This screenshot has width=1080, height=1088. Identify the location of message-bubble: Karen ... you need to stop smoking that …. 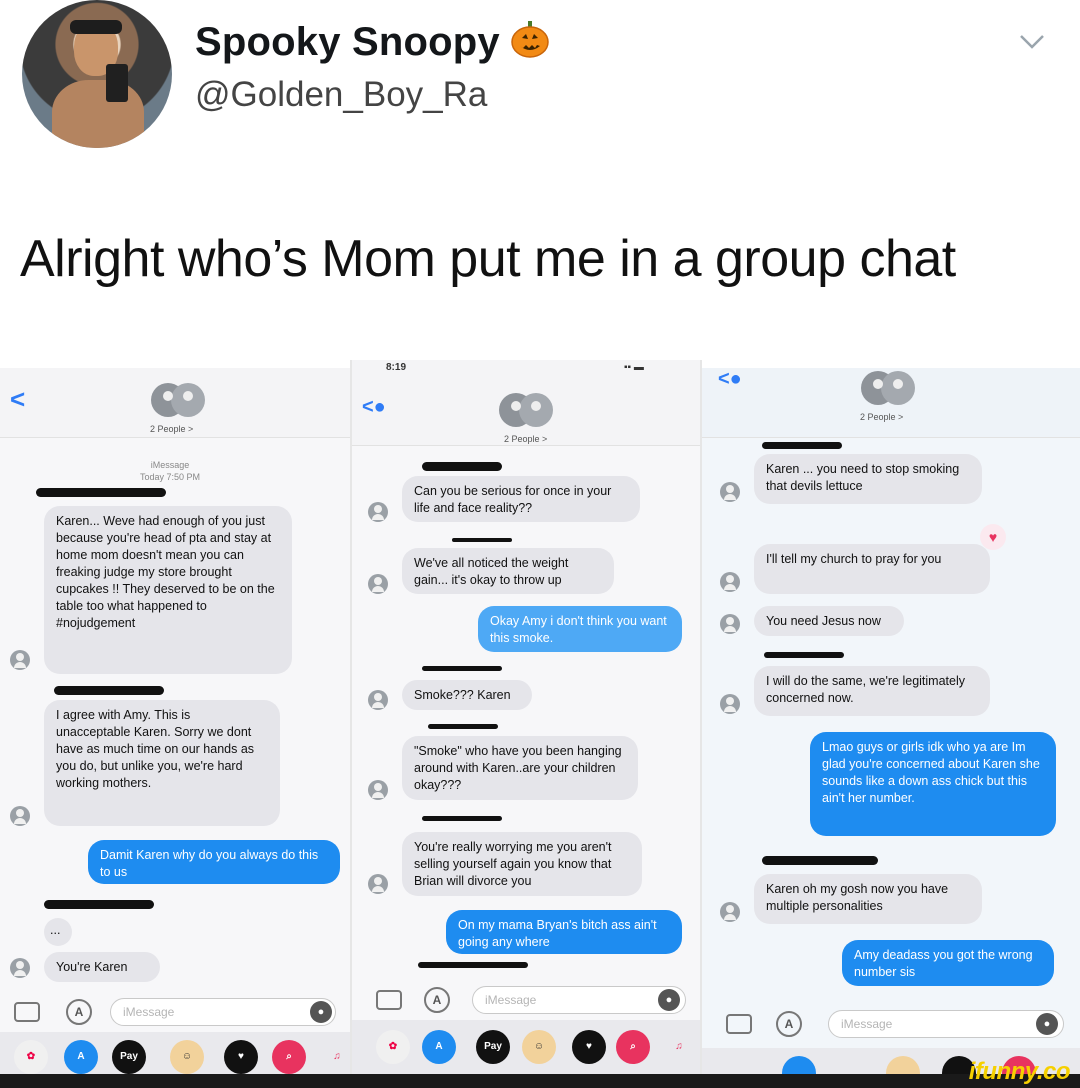
(868, 479).